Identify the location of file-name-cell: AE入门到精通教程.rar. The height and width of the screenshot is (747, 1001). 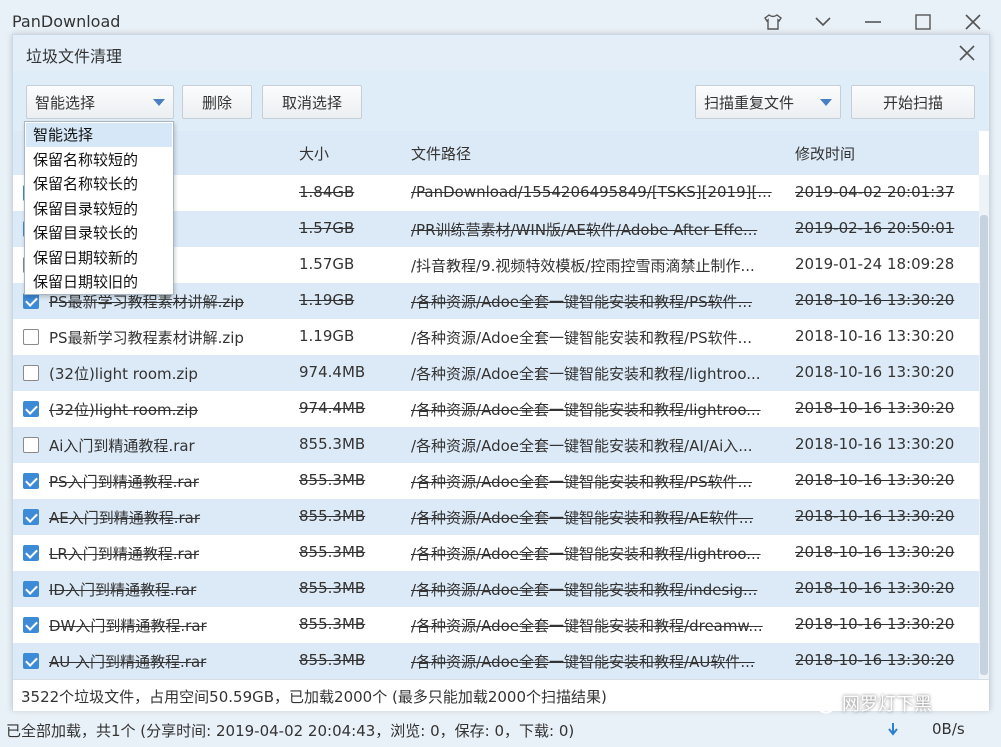
(125, 518).